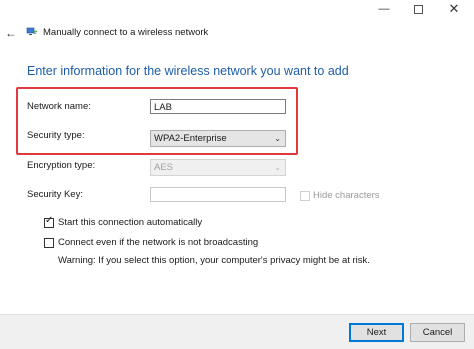  What do you see at coordinates (61, 165) in the screenshot?
I see `encryption-type-label: Encryption type:` at bounding box center [61, 165].